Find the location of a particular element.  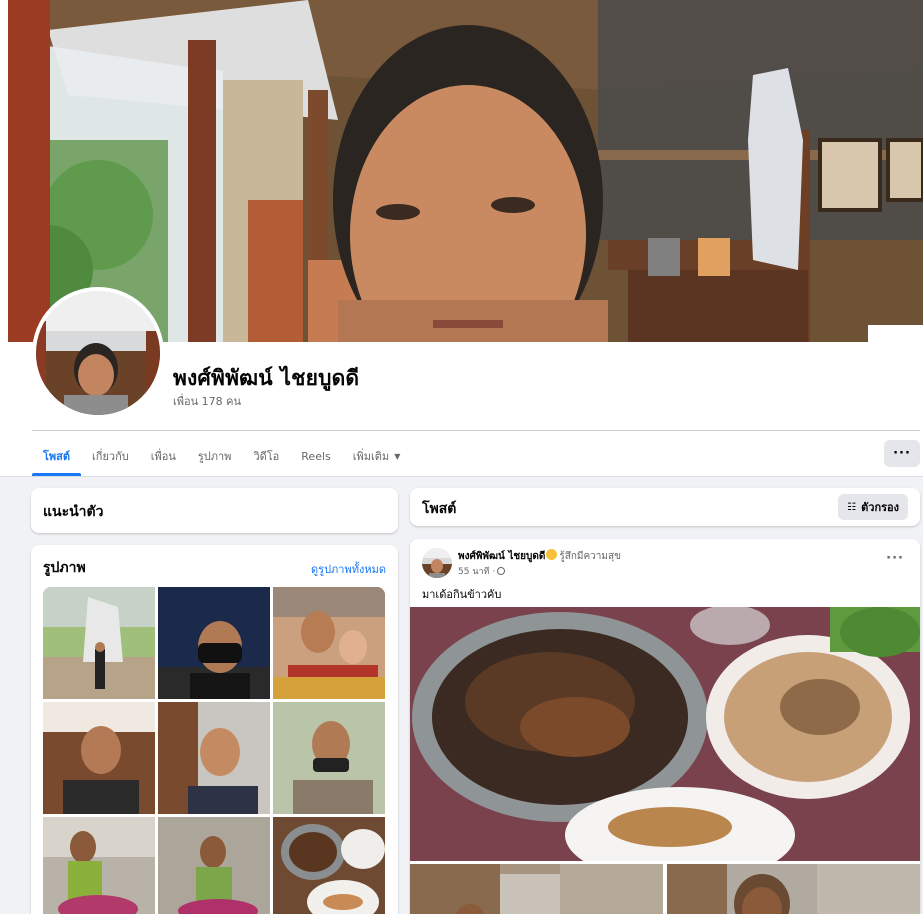

tab-label: วิดีโอ is located at coordinates (266, 456).